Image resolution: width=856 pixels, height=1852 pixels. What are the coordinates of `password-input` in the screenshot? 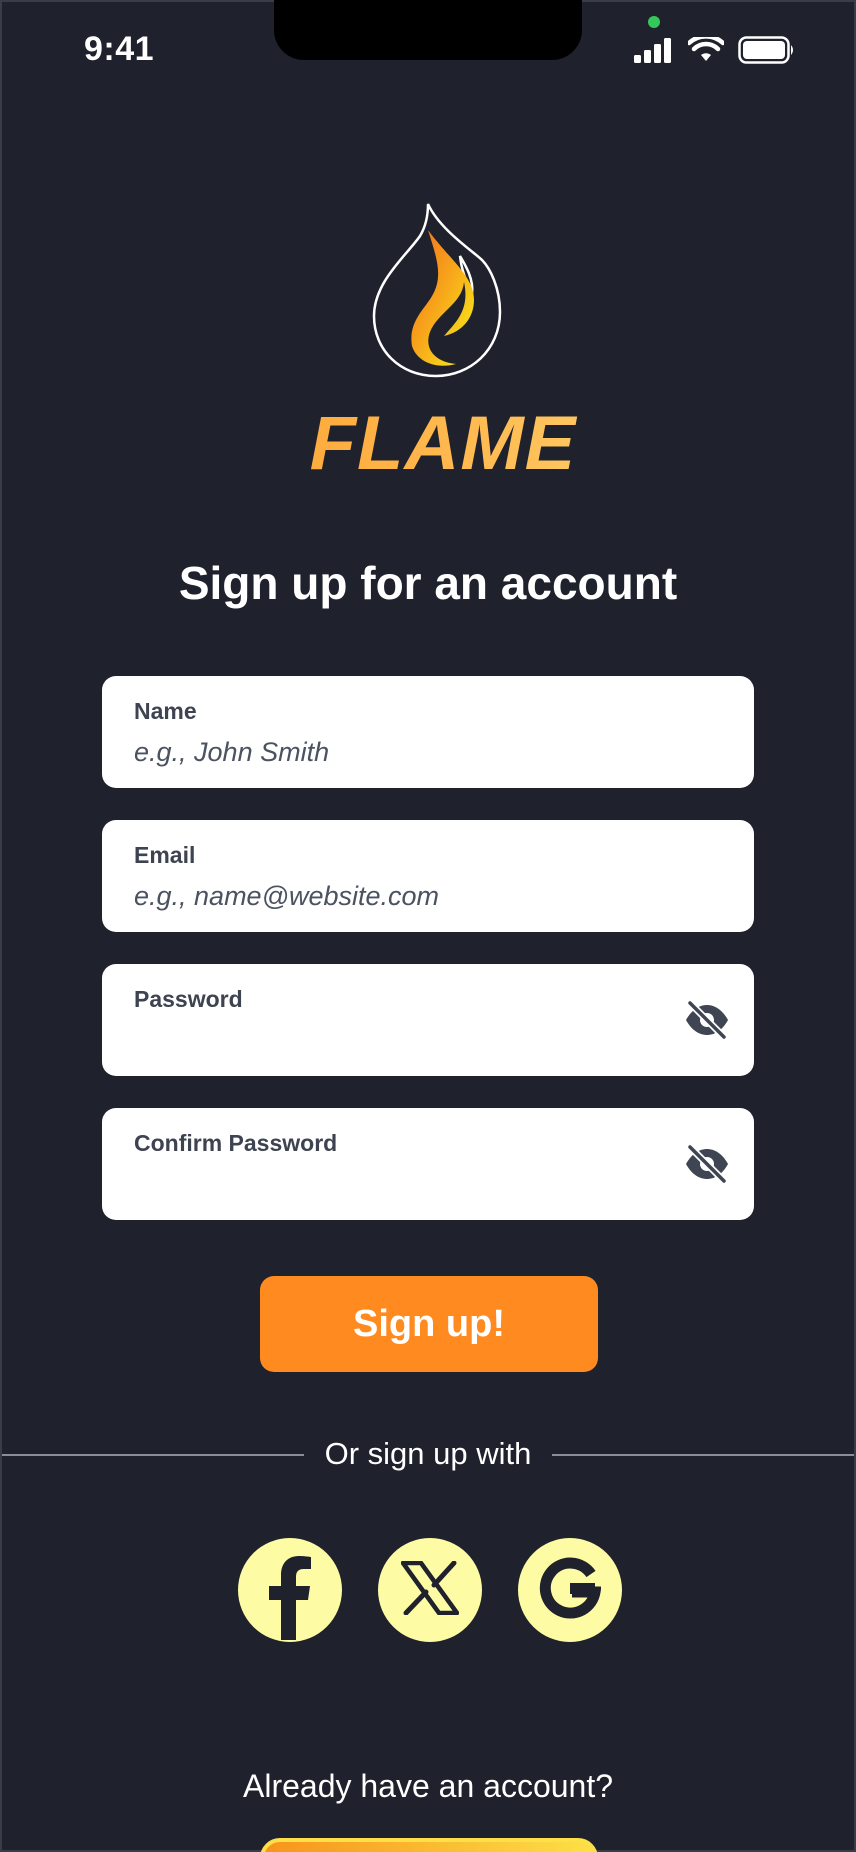 It's located at (414, 1040).